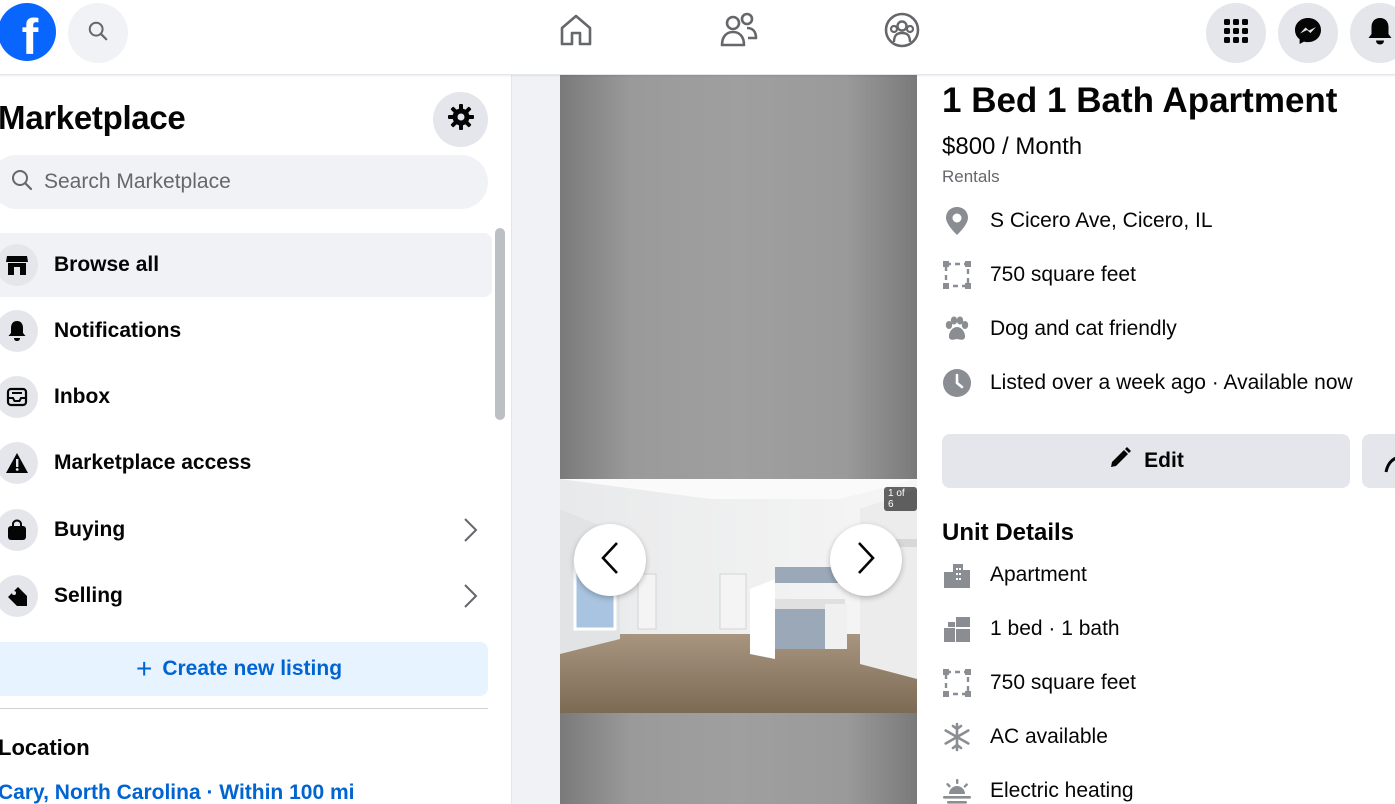  I want to click on previous-photo-button, so click(610, 560).